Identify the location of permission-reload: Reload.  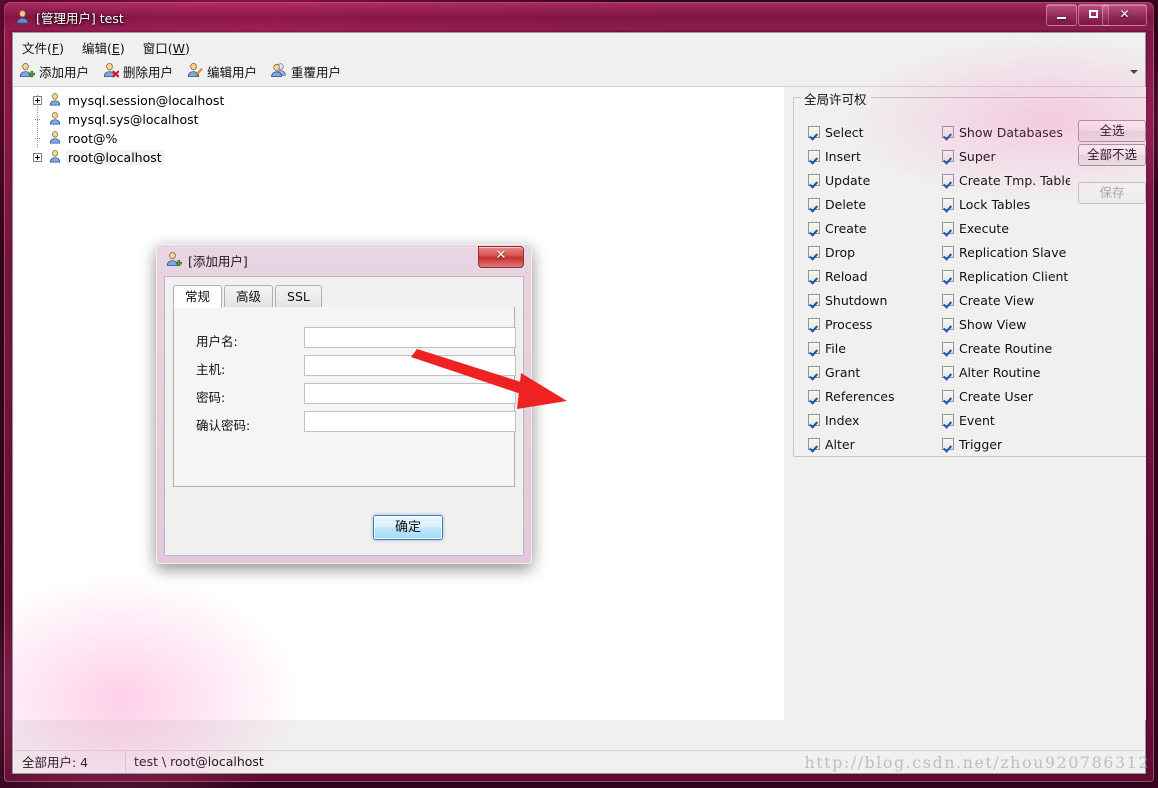
(873, 276).